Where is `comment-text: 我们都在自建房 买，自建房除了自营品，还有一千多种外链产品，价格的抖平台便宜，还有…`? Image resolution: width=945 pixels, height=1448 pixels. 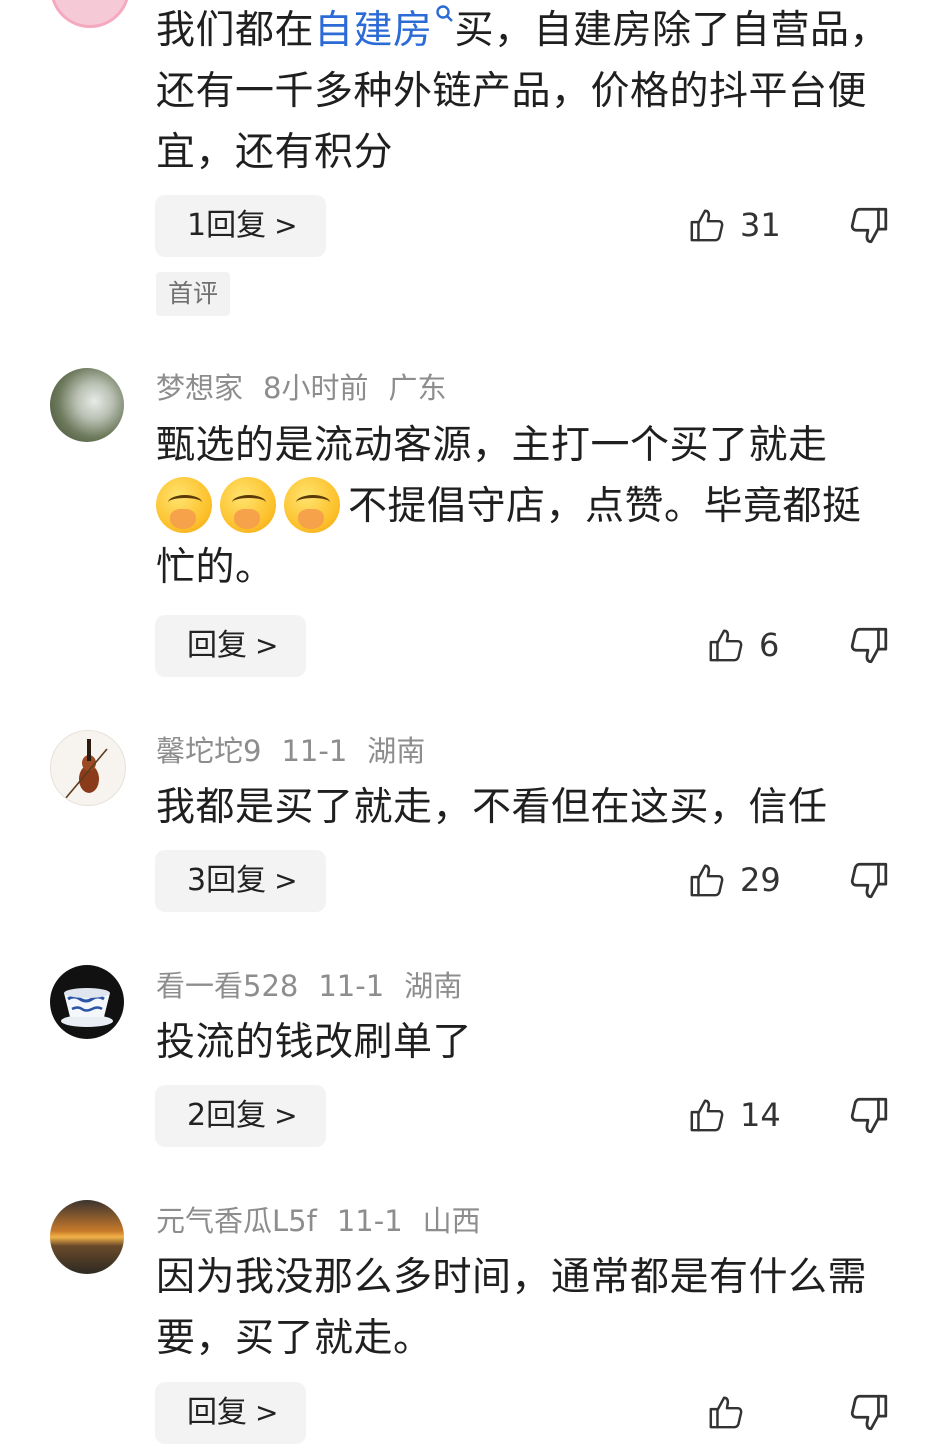 comment-text: 我们都在自建房 买，自建房除了自营品，还有一千多种外链产品，价格的抖平台便宜，还有… is located at coordinates (526, 91).